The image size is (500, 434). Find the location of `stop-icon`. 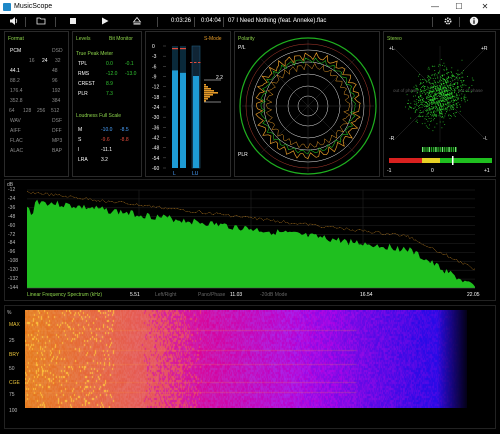

stop-icon is located at coordinates (73, 22).